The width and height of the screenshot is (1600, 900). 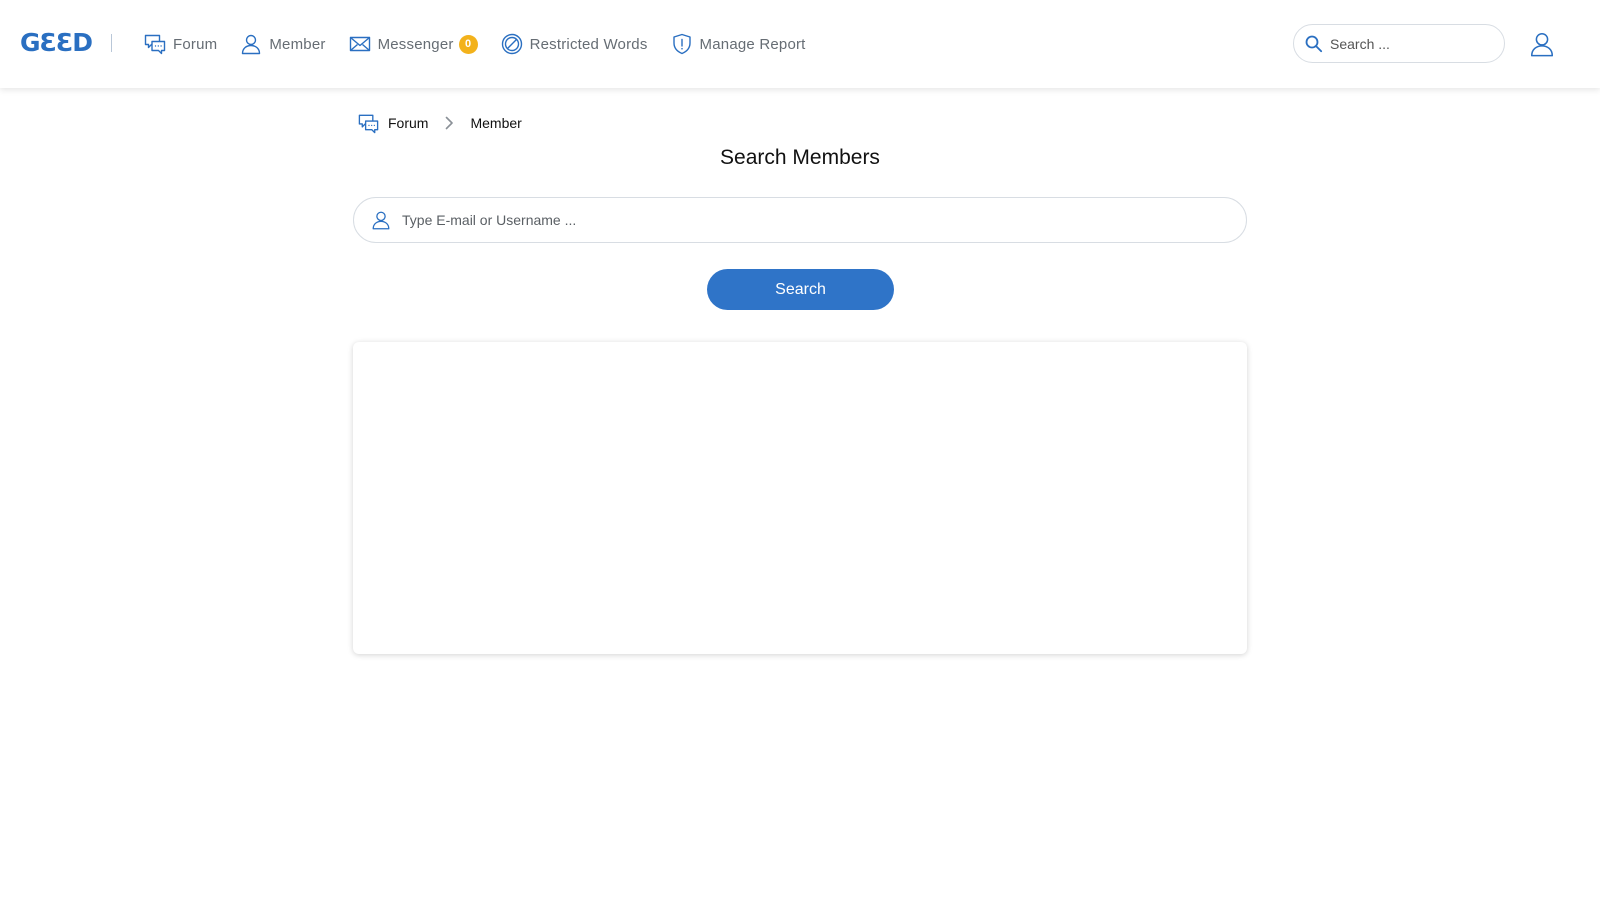 What do you see at coordinates (752, 44) in the screenshot?
I see `nav-label-manage-report: Manage Report` at bounding box center [752, 44].